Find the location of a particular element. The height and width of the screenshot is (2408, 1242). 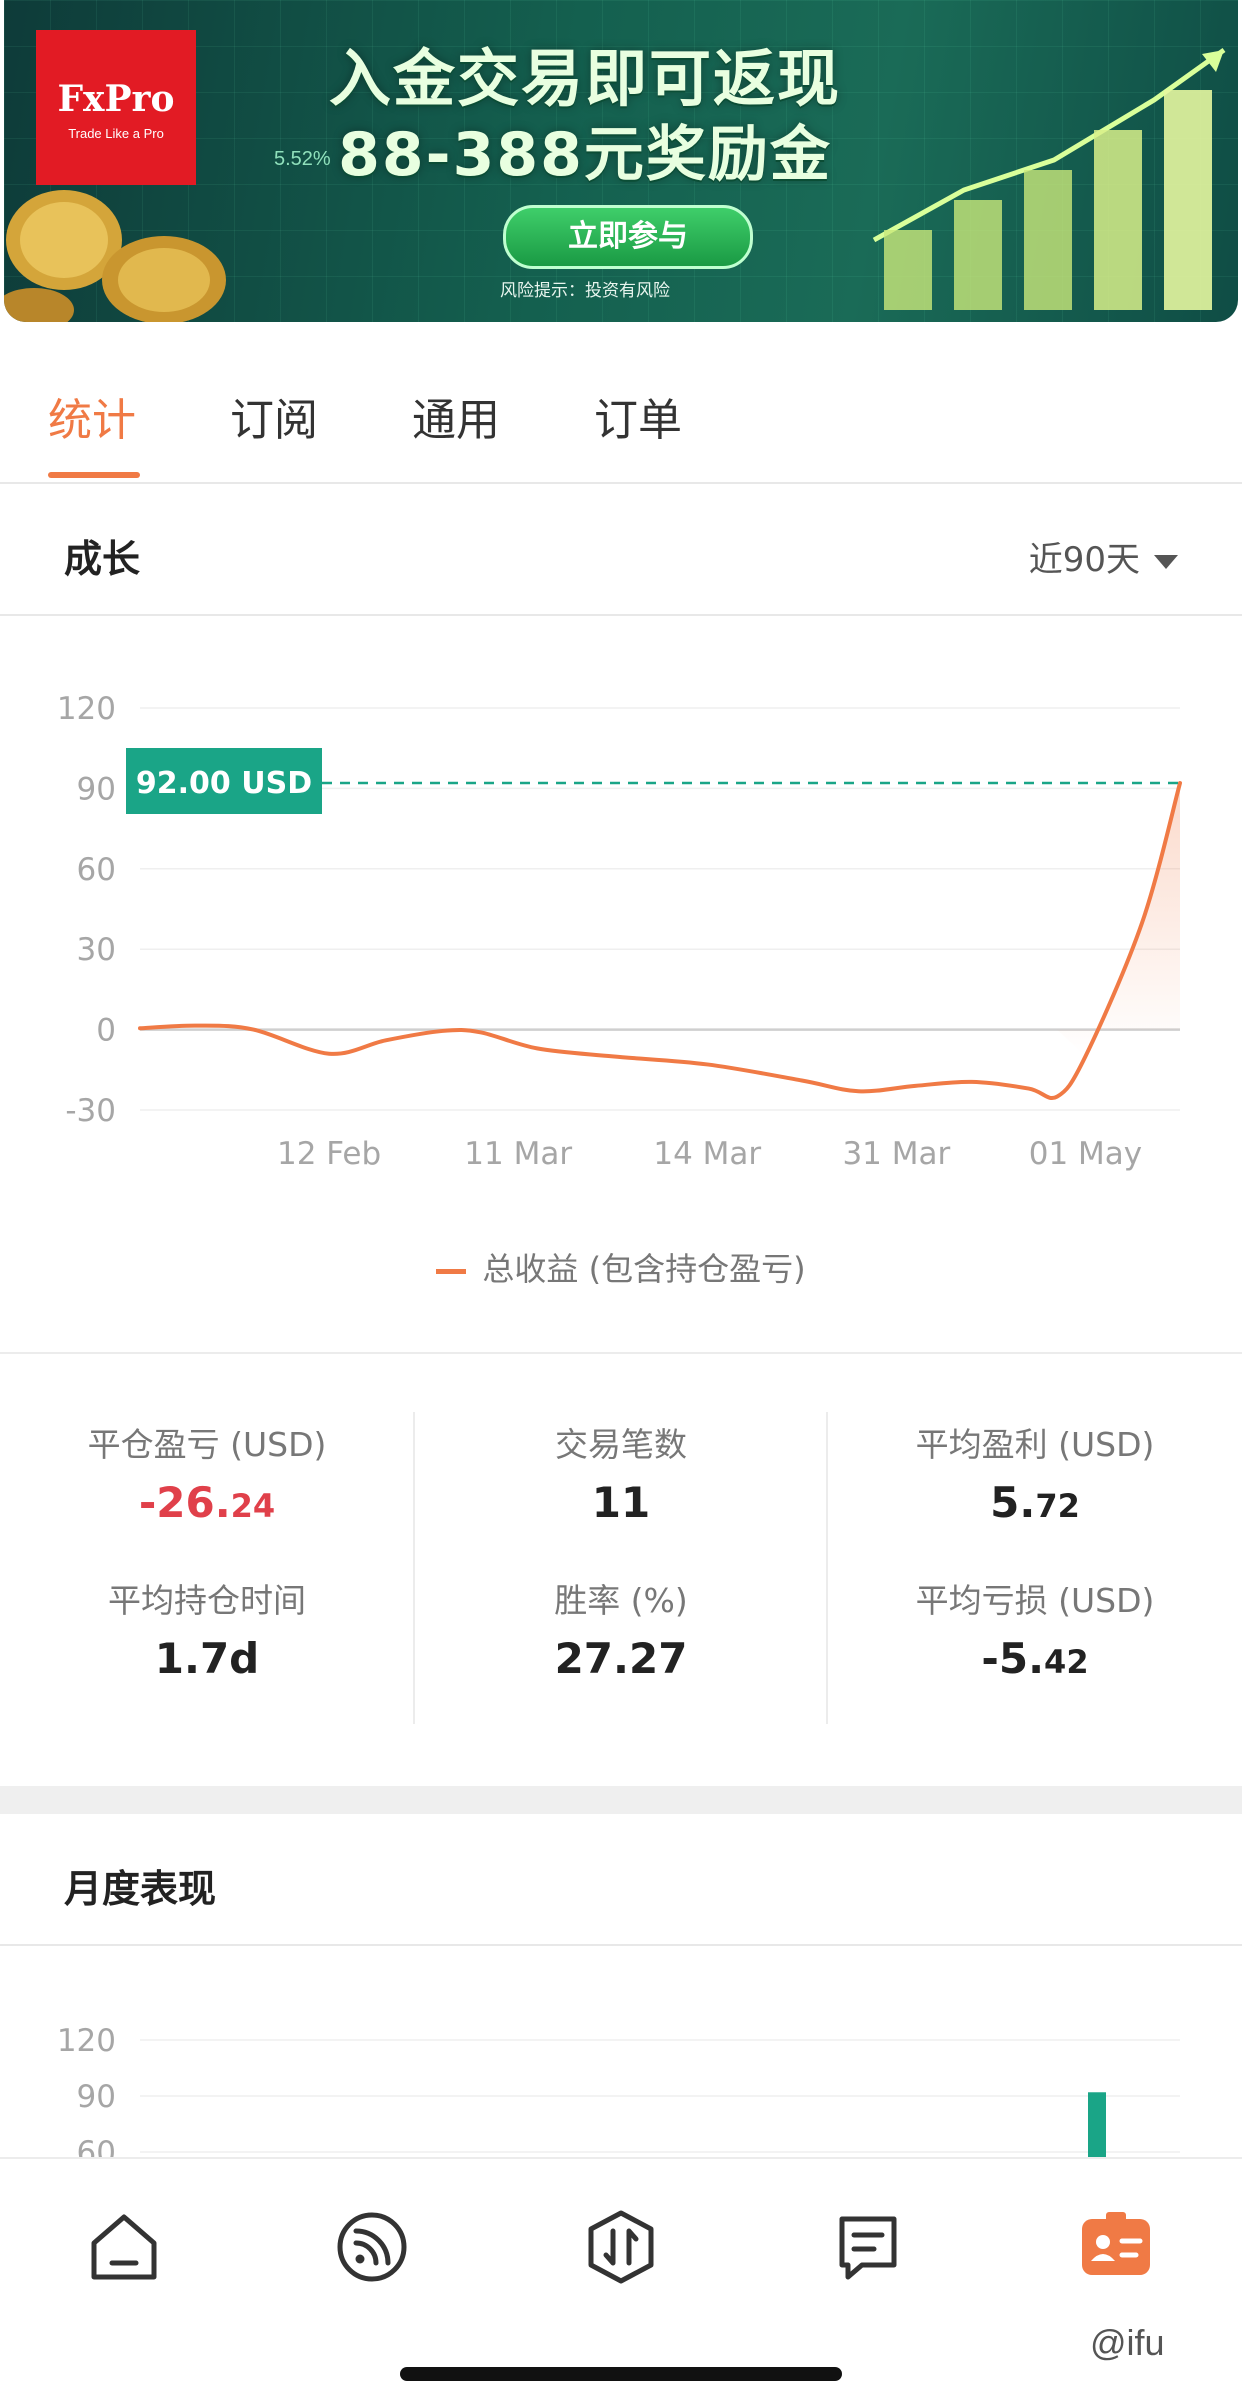

nav-orders is located at coordinates (868, 2247).